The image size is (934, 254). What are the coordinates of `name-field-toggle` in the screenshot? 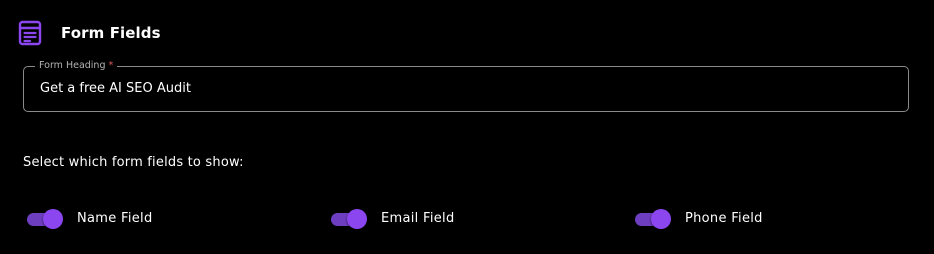 It's located at (44, 219).